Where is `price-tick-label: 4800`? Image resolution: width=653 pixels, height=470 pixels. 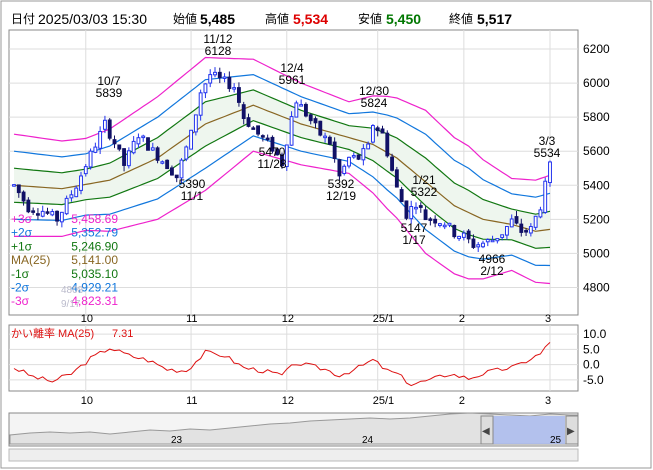 price-tick-label: 4800 is located at coordinates (596, 287).